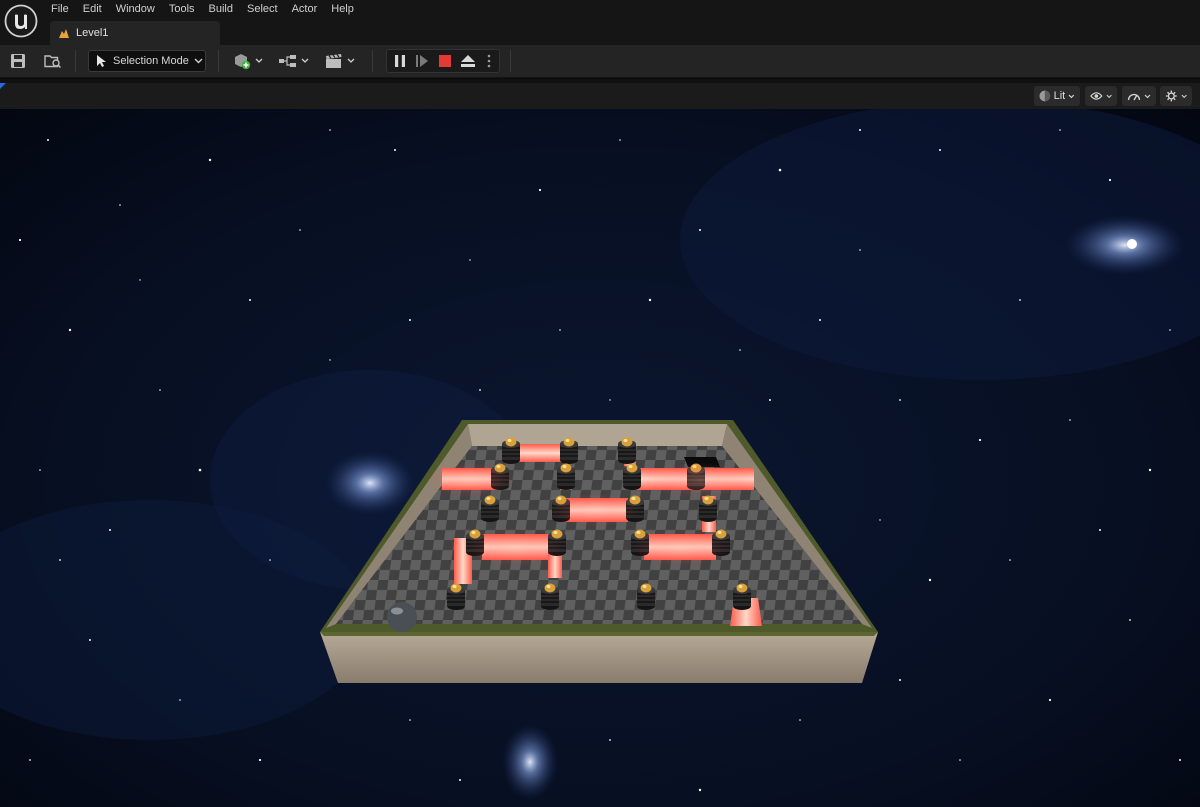  What do you see at coordinates (53, 61) in the screenshot?
I see `browse-content-icon` at bounding box center [53, 61].